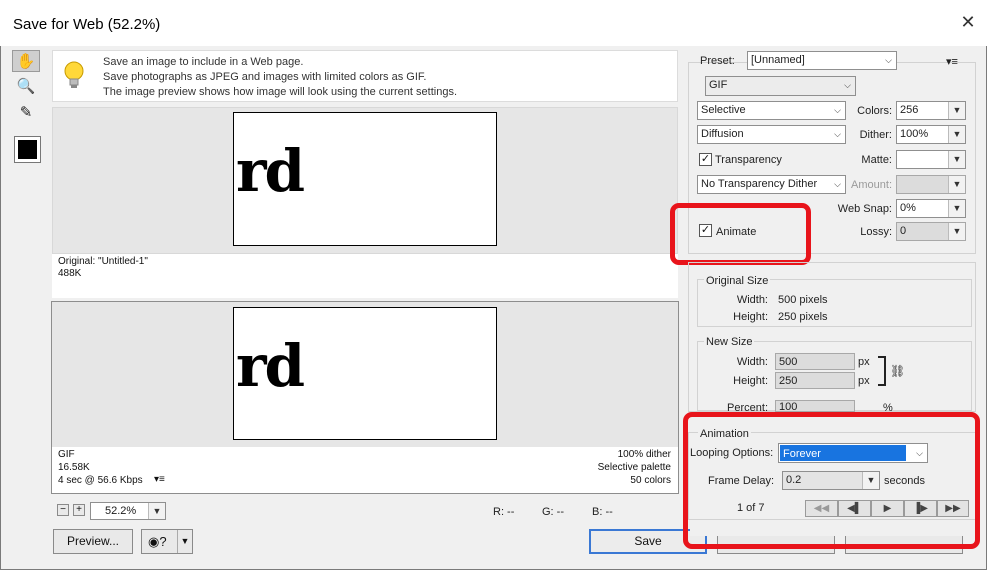  What do you see at coordinates (750, 317) in the screenshot?
I see `orig-height-label: Height:` at bounding box center [750, 317].